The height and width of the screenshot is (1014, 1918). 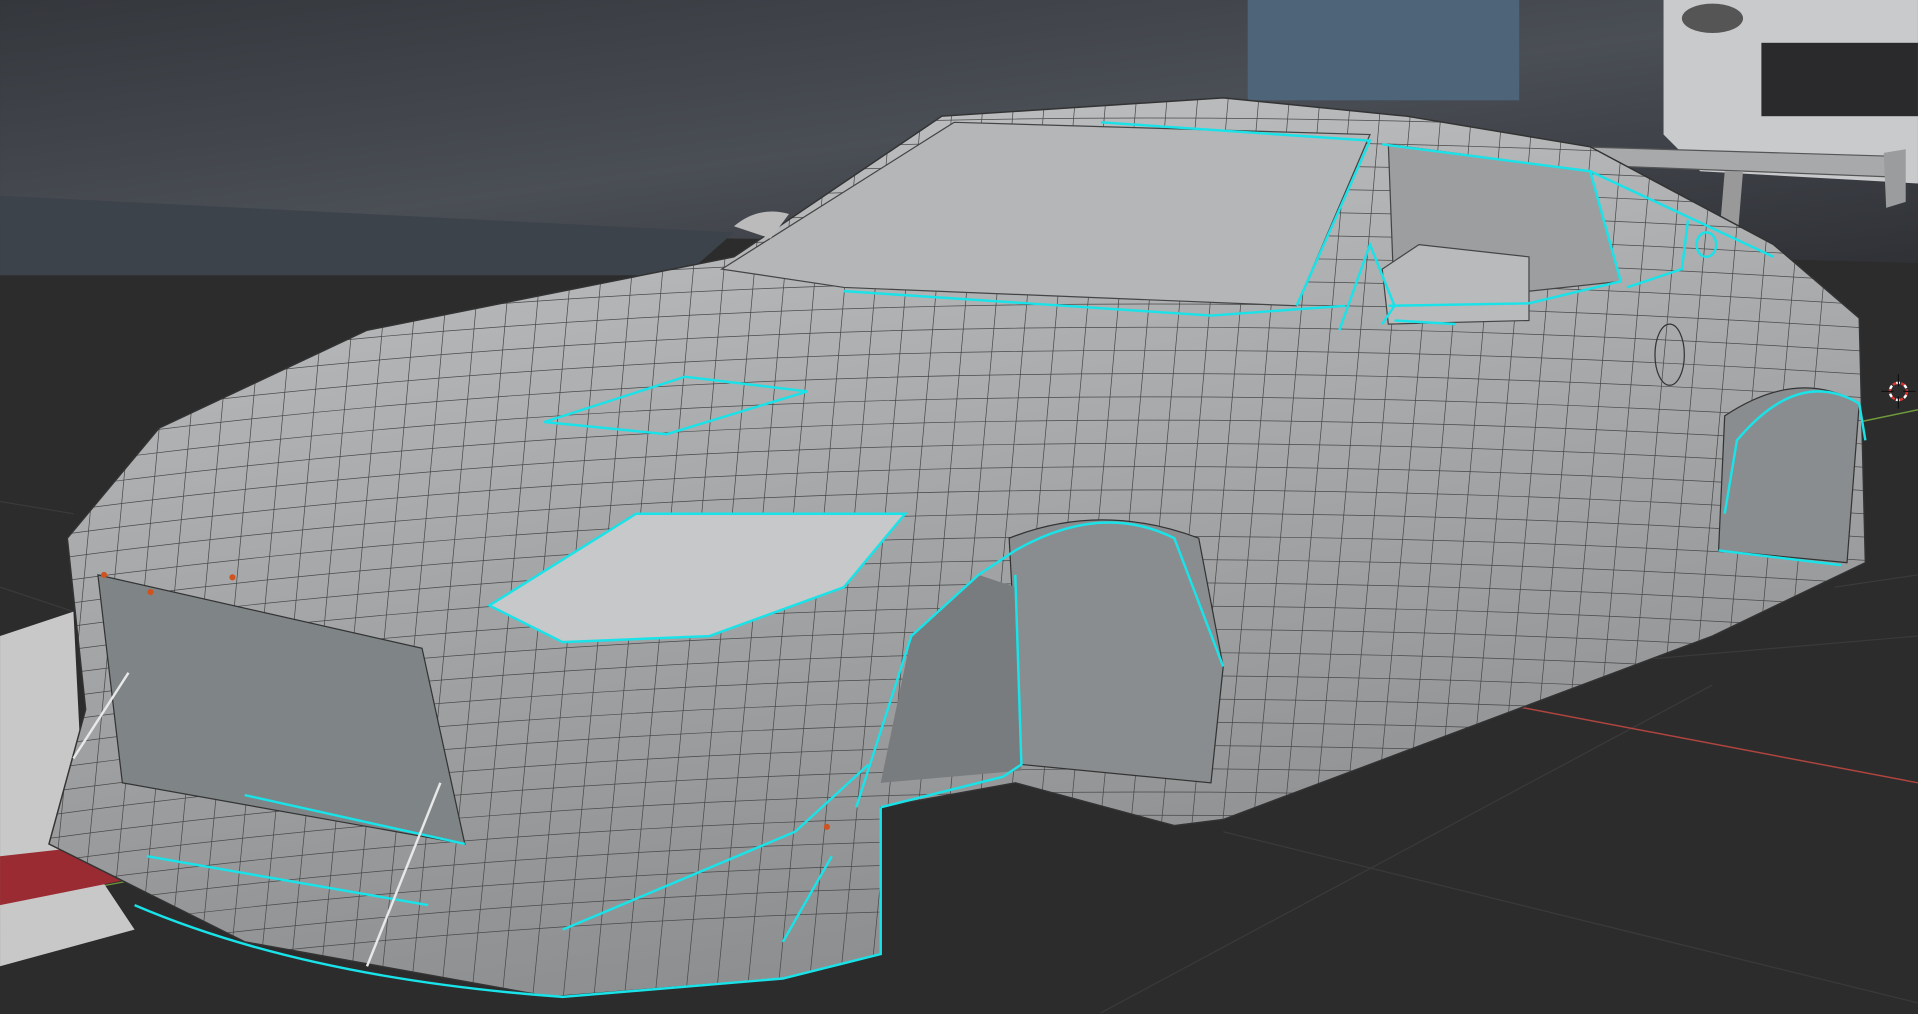 What do you see at coordinates (1712, 18) in the screenshot?
I see `reference-image-headlight` at bounding box center [1712, 18].